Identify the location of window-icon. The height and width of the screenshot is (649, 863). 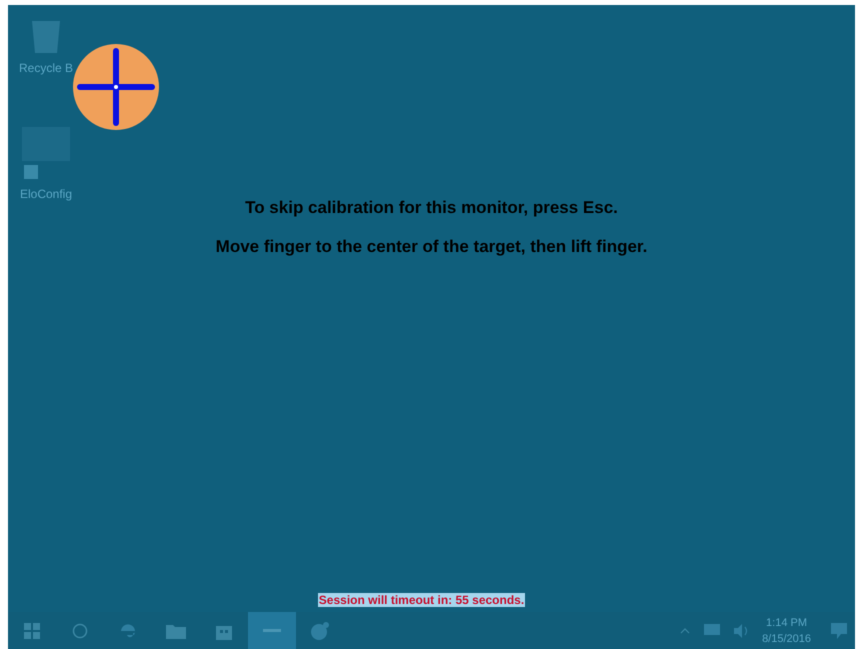
(272, 630).